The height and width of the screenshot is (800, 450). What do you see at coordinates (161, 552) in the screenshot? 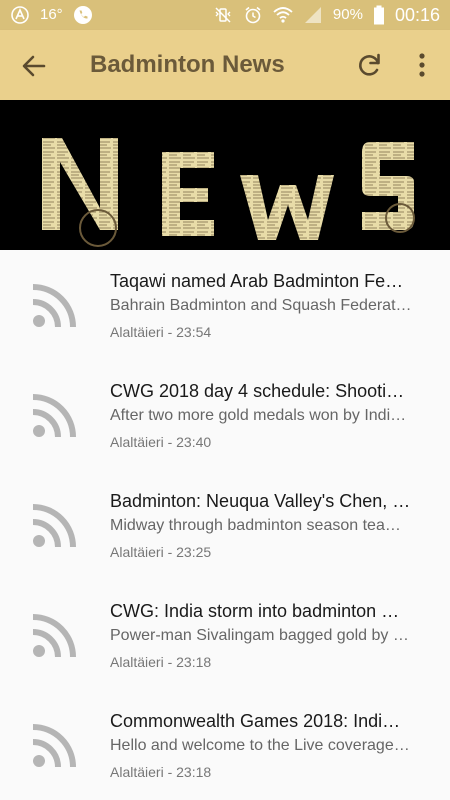
I see `news-timestamp: Alaltäieri - 23:25` at bounding box center [161, 552].